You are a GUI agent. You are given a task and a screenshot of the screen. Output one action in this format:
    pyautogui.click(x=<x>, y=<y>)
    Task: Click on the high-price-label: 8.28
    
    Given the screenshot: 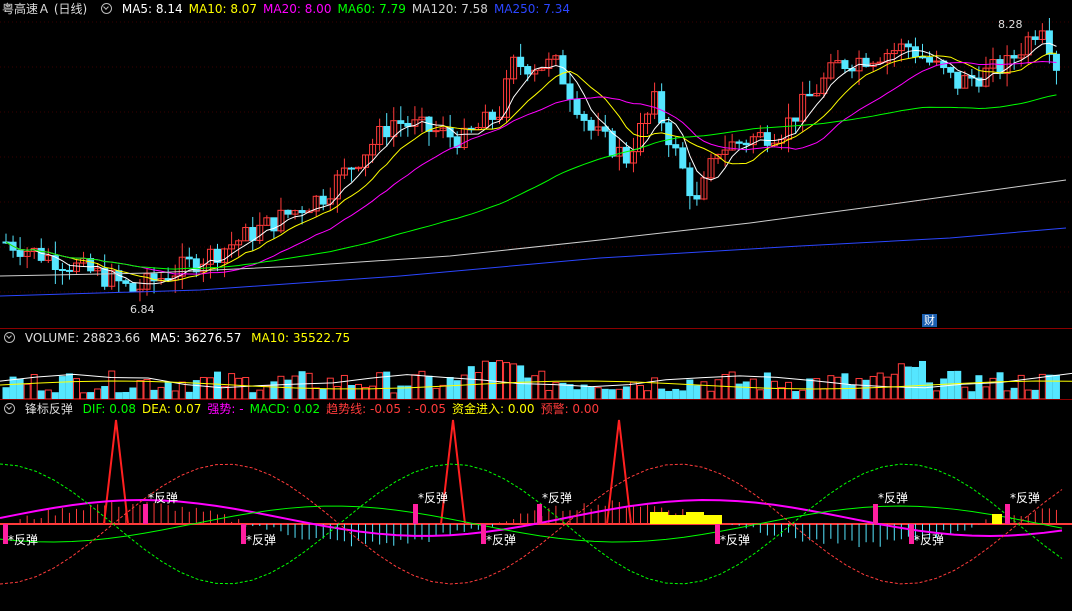 What is the action you would take?
    pyautogui.click(x=1010, y=24)
    